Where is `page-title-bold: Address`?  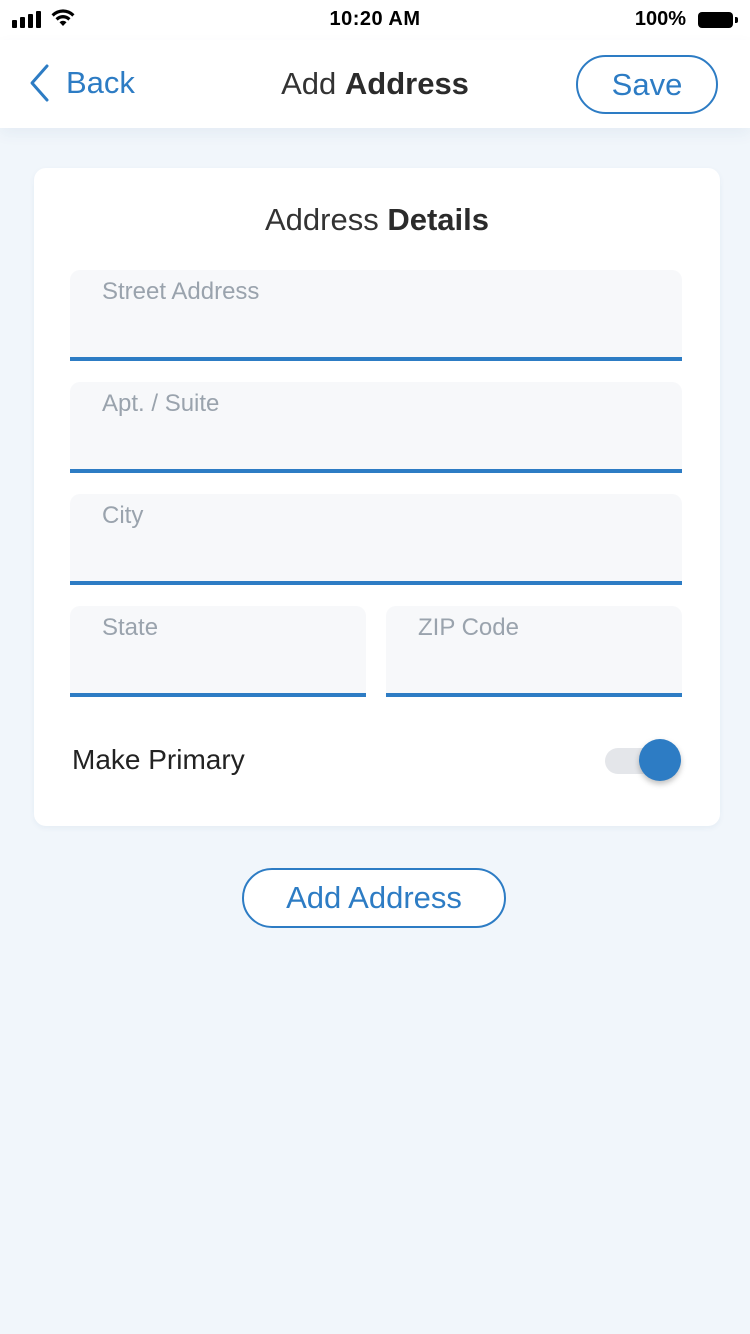
page-title-bold: Address is located at coordinates (406, 83).